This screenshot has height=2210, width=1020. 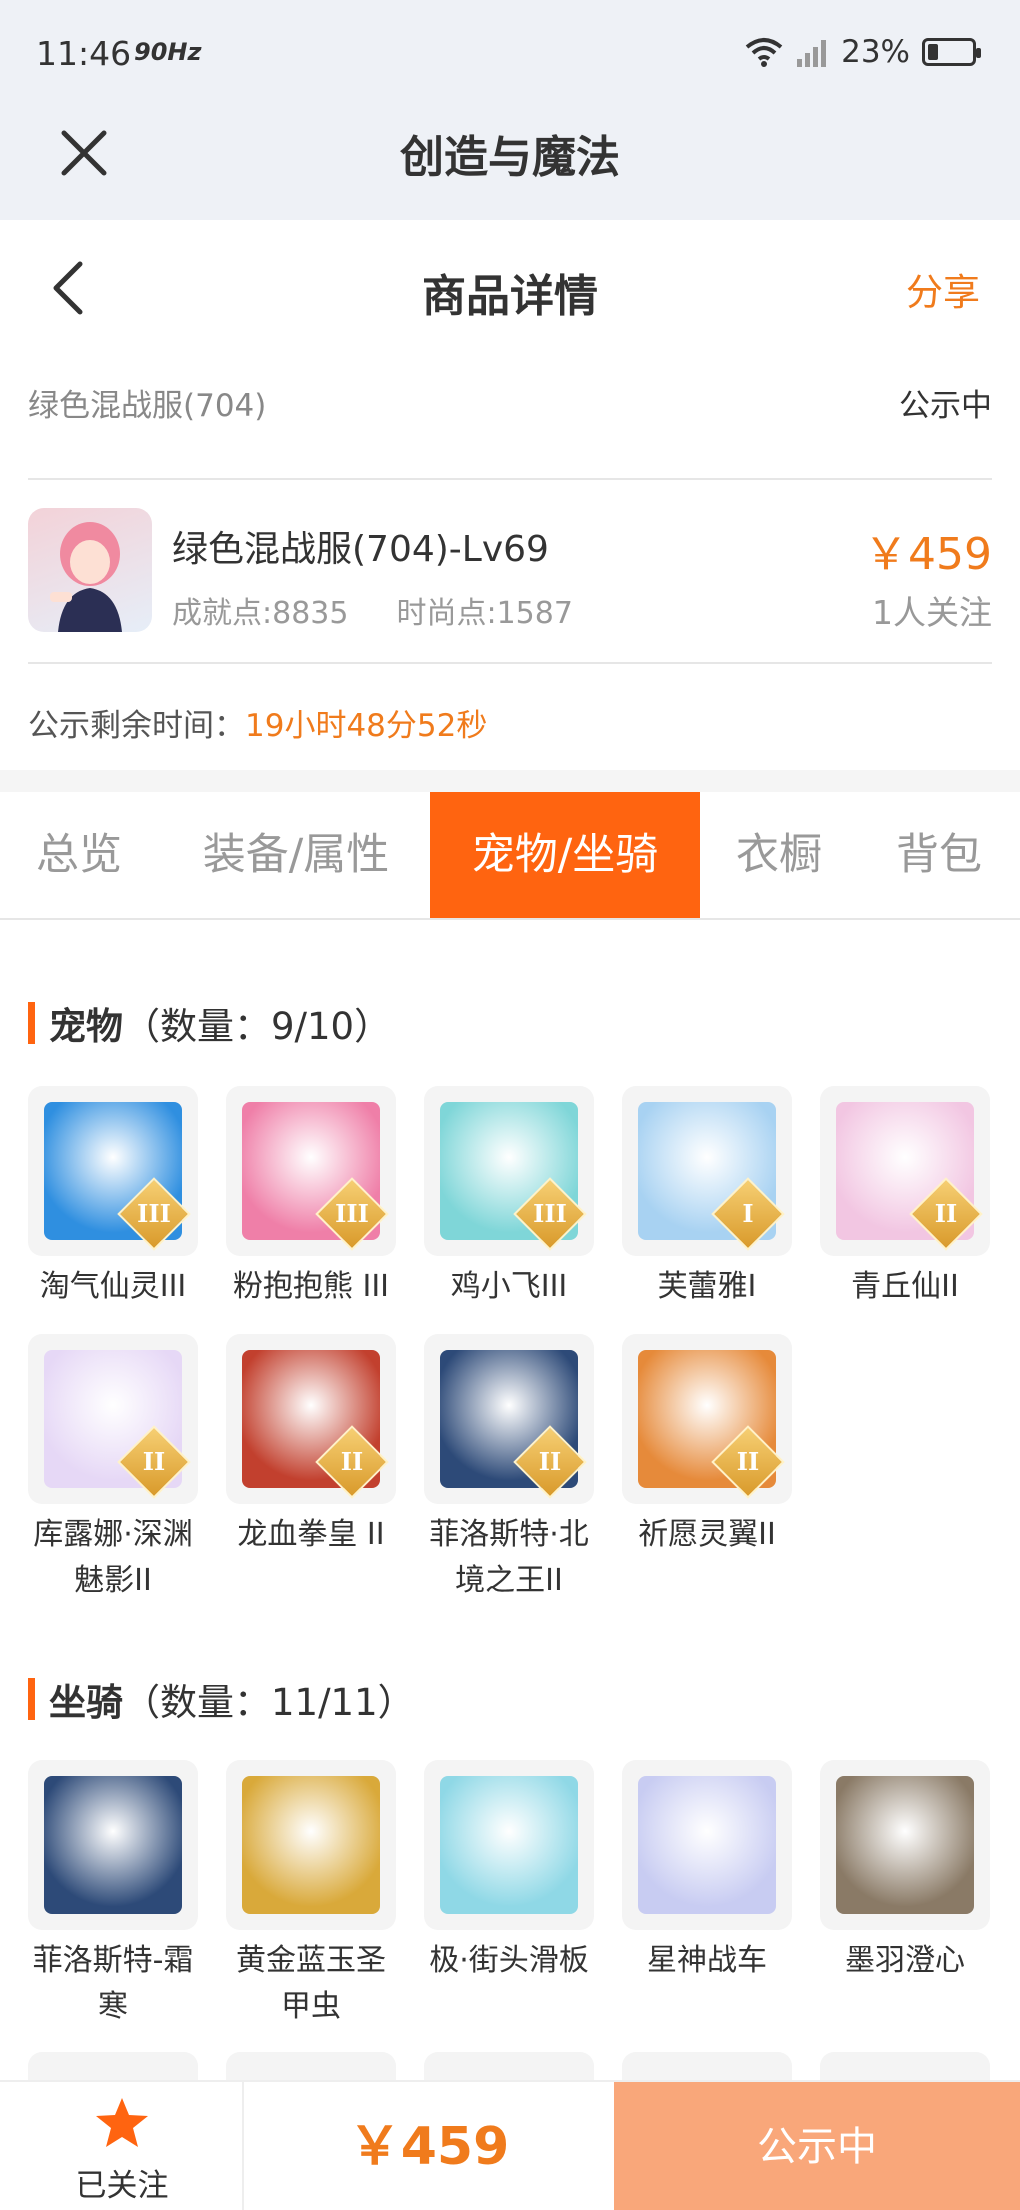 I want to click on pet-item: III 鸡小飞III, so click(x=509, y=1198).